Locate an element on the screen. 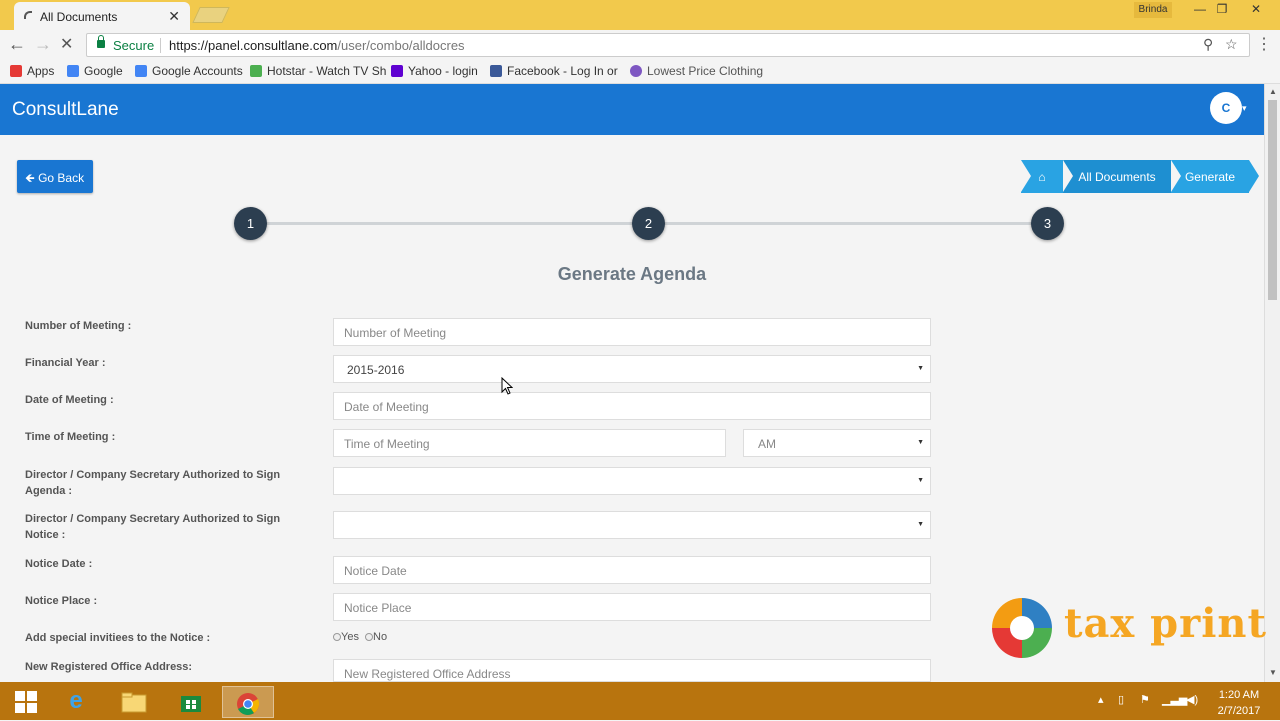 This screenshot has height=721, width=1280. bookmark-hotstar: Hotstar - Watch TV Sh is located at coordinates (318, 71).